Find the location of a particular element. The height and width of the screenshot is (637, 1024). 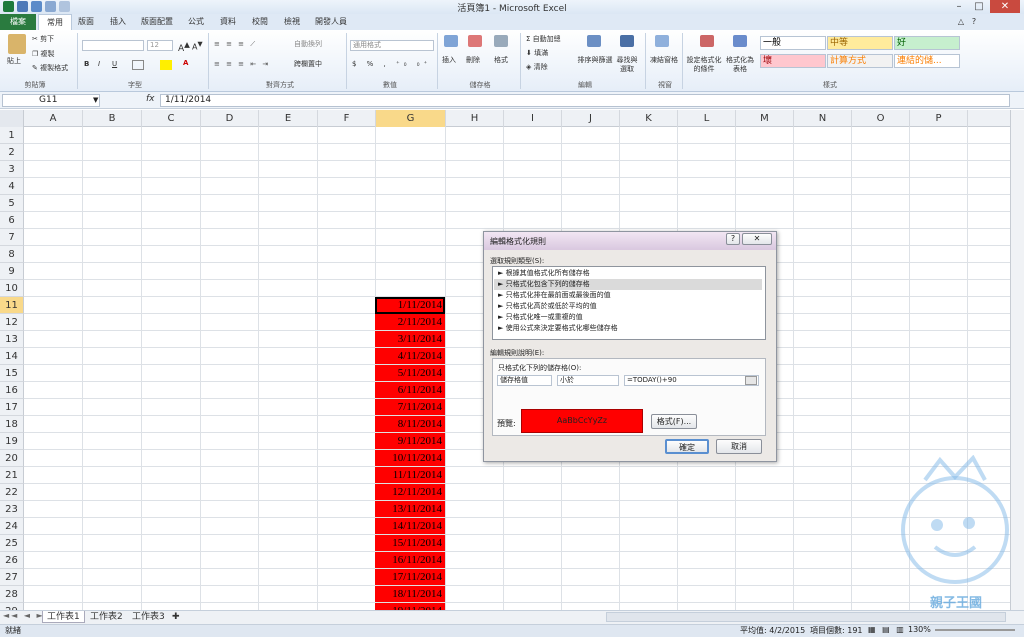

paste-icon is located at coordinates (17, 44).